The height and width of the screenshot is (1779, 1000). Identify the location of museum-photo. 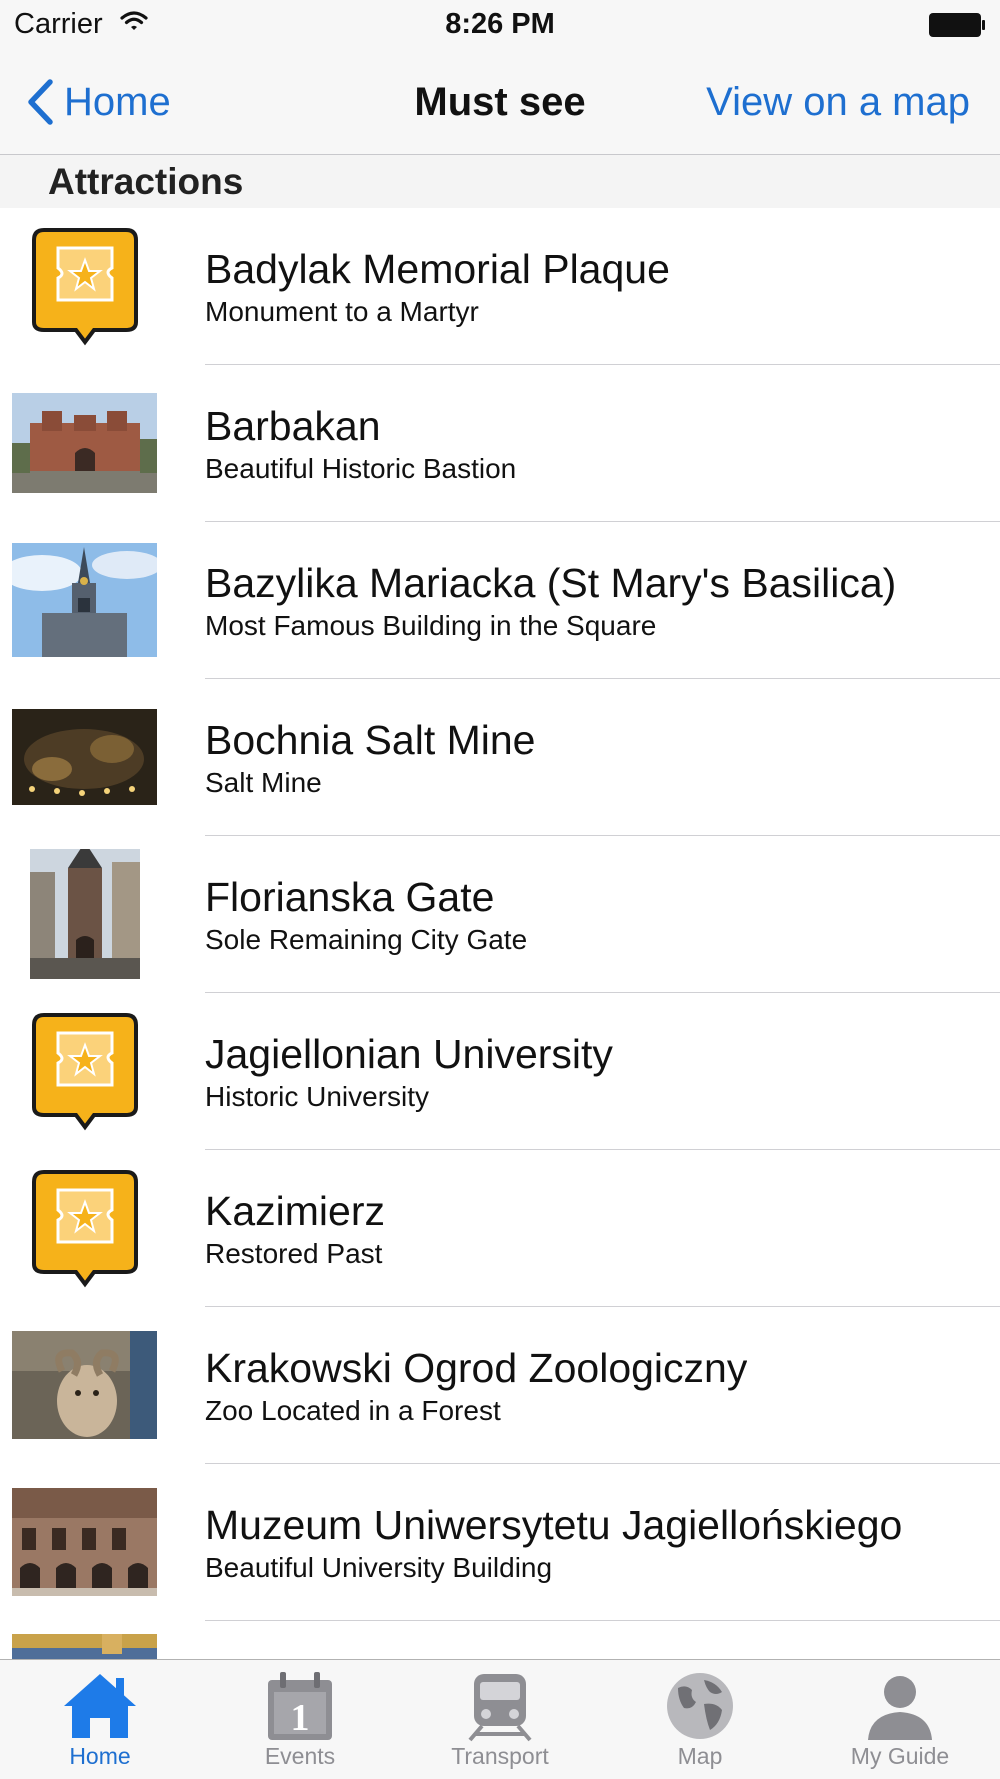
(84, 1542).